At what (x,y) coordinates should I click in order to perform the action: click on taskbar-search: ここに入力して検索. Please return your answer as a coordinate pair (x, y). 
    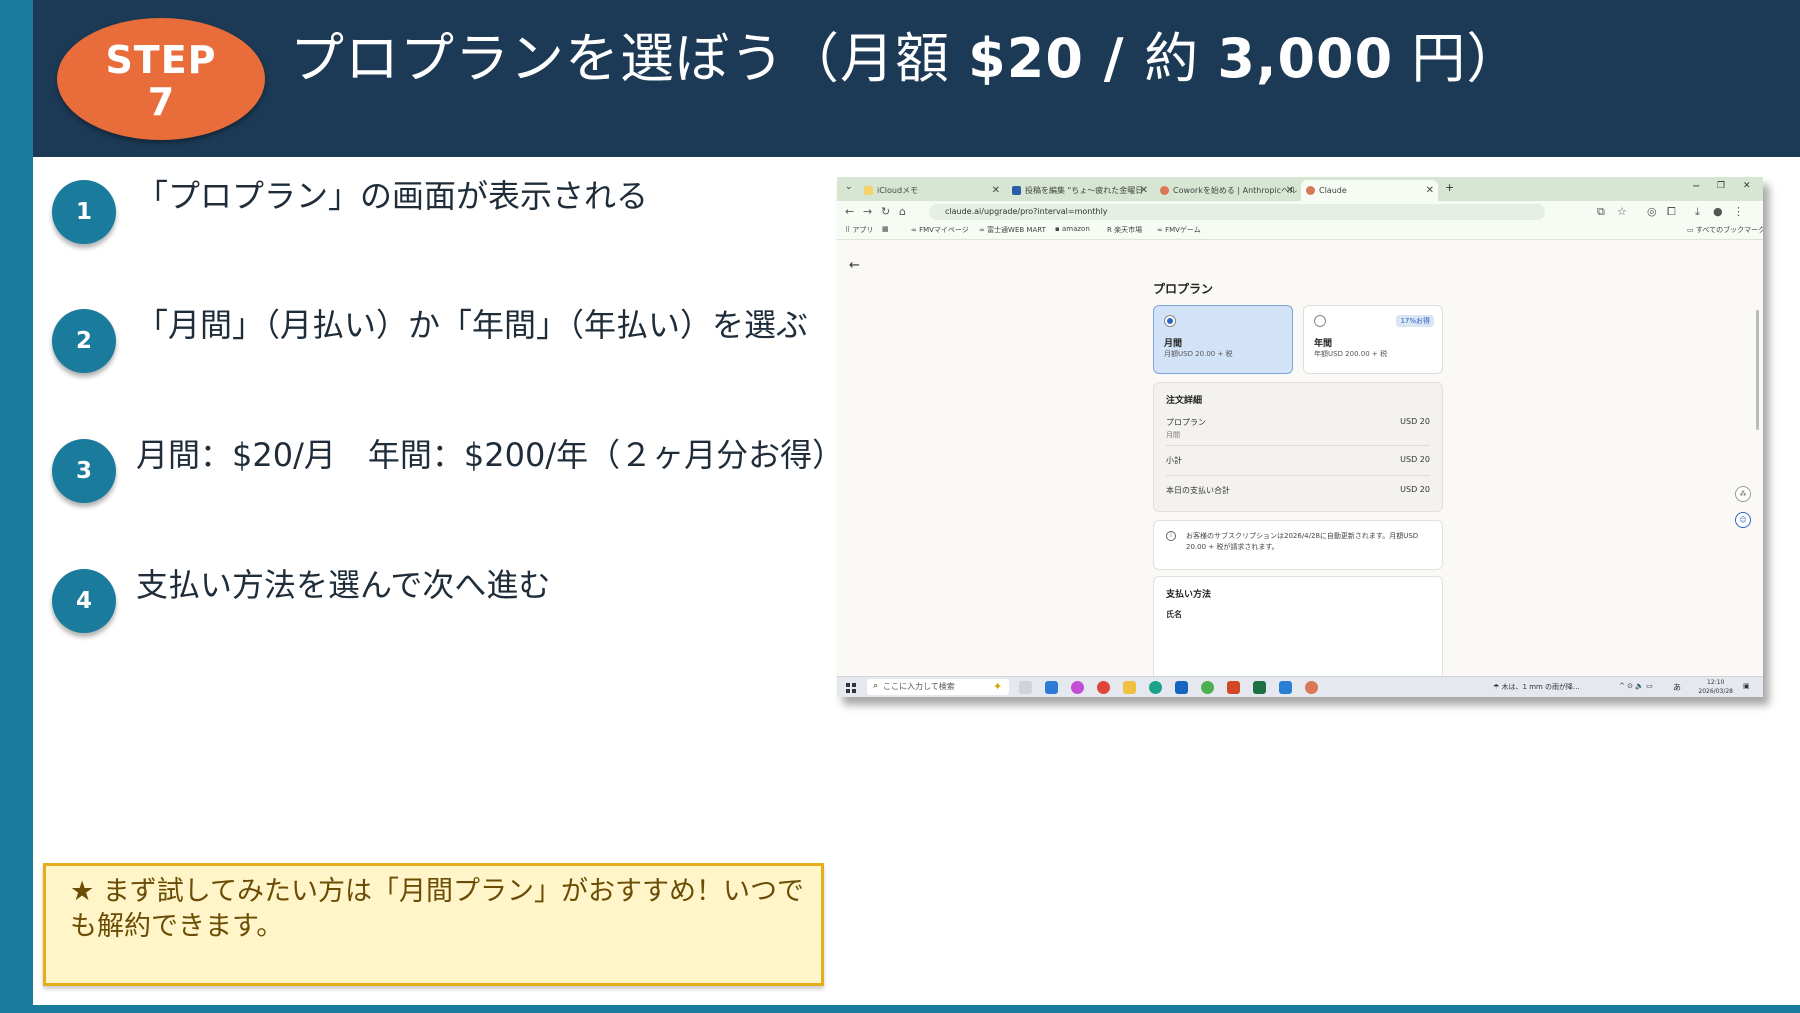
    Looking at the image, I should click on (938, 687).